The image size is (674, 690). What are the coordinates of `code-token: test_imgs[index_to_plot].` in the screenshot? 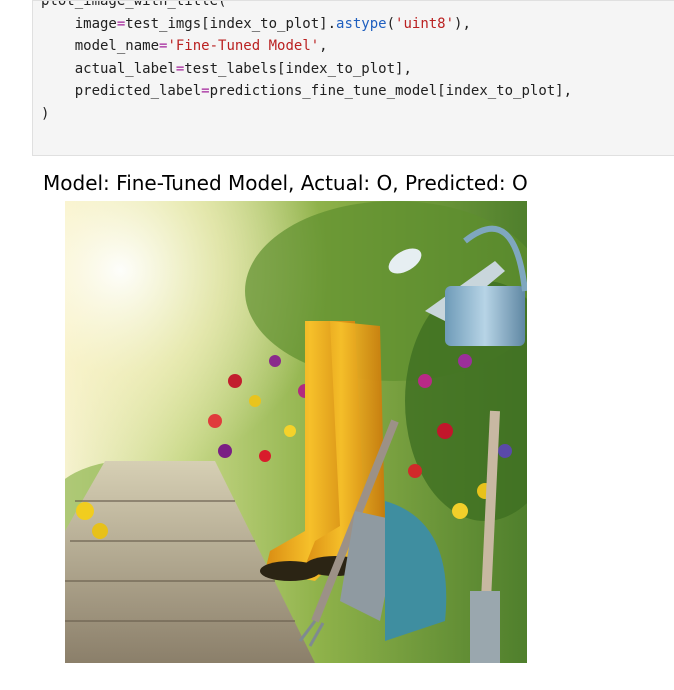 It's located at (231, 23).